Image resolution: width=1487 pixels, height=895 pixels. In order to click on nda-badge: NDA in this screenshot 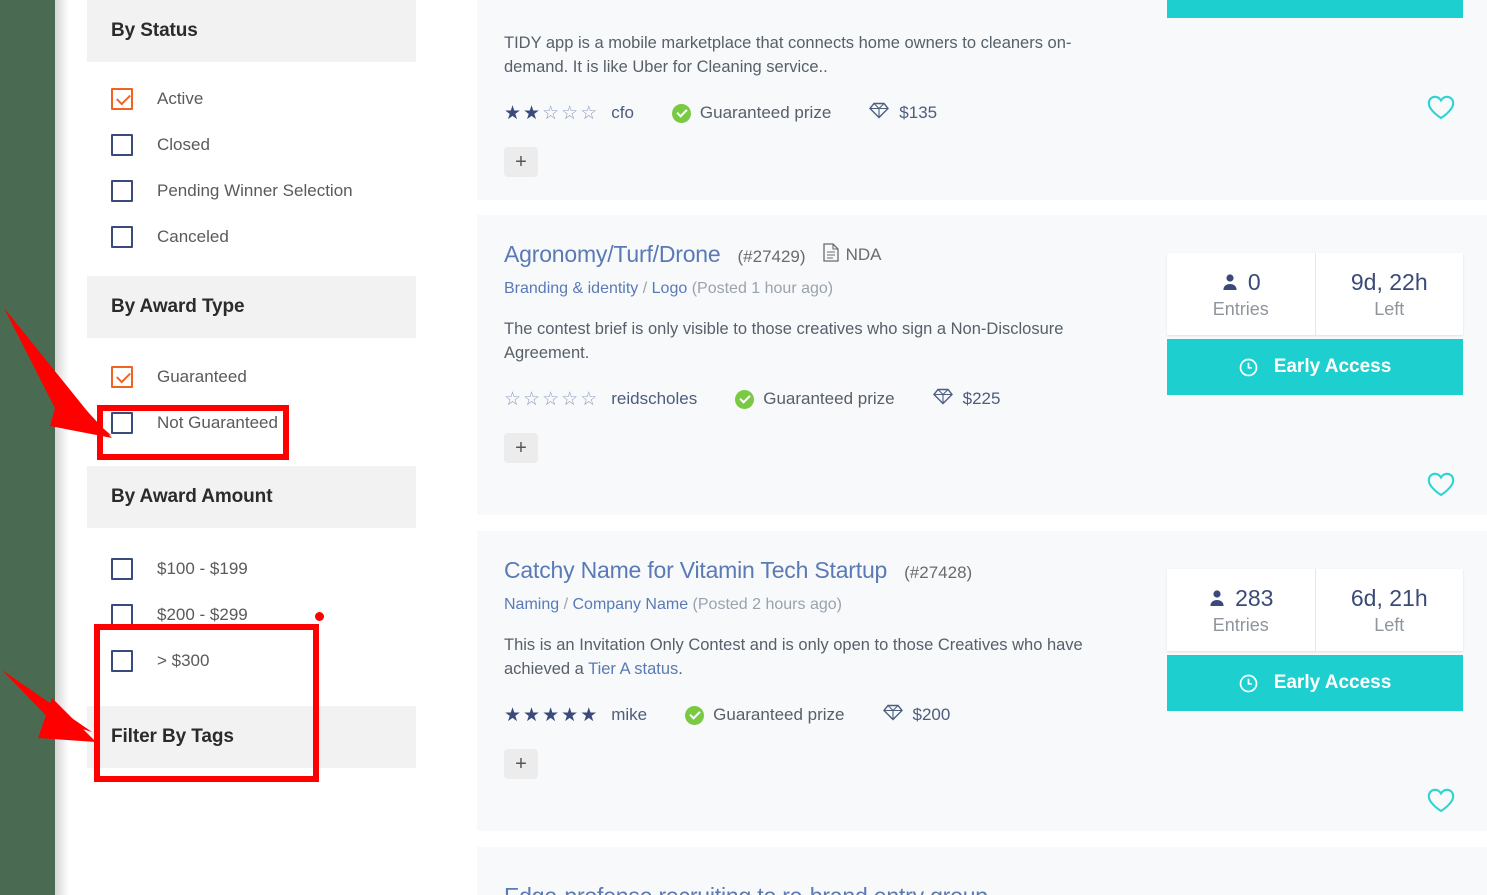, I will do `click(852, 255)`.